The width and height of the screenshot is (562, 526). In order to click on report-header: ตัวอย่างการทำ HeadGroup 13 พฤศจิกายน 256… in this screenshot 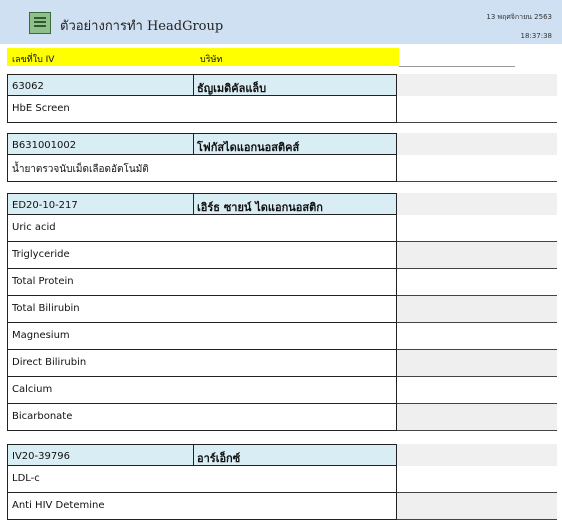, I will do `click(281, 22)`.